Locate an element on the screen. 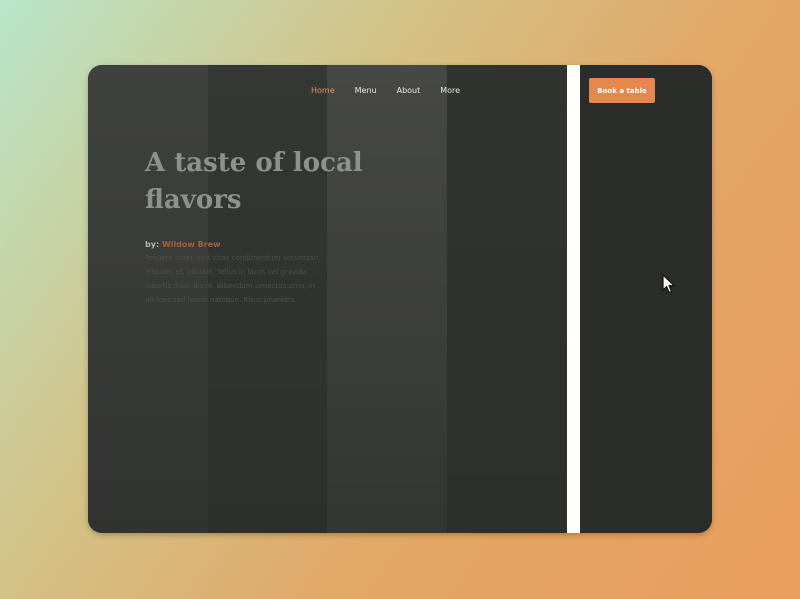  mouse-pointer-icon is located at coordinates (668, 284).